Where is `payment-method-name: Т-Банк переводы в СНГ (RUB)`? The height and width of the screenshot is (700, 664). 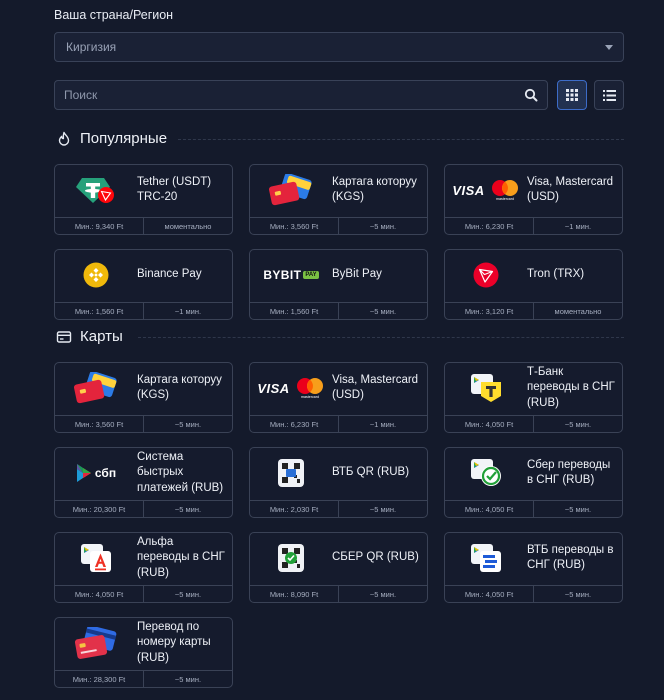 payment-method-name: Т-Банк переводы в СНГ (RUB) is located at coordinates (571, 387).